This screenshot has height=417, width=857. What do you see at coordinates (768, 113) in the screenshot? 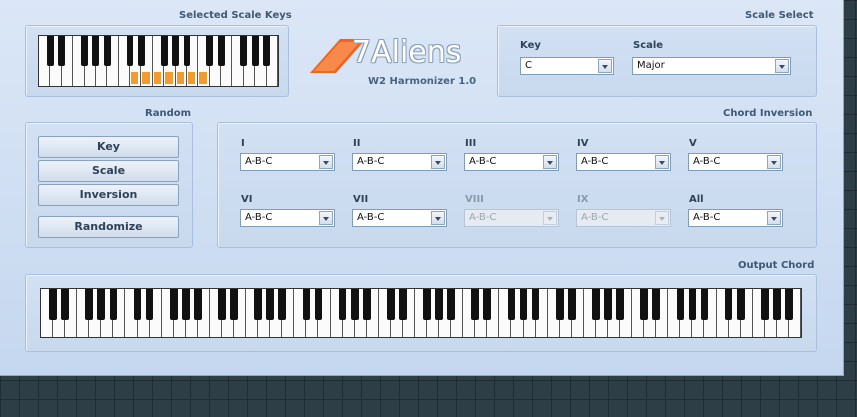
I see `chord-inversion-title: Chord Inversion` at bounding box center [768, 113].